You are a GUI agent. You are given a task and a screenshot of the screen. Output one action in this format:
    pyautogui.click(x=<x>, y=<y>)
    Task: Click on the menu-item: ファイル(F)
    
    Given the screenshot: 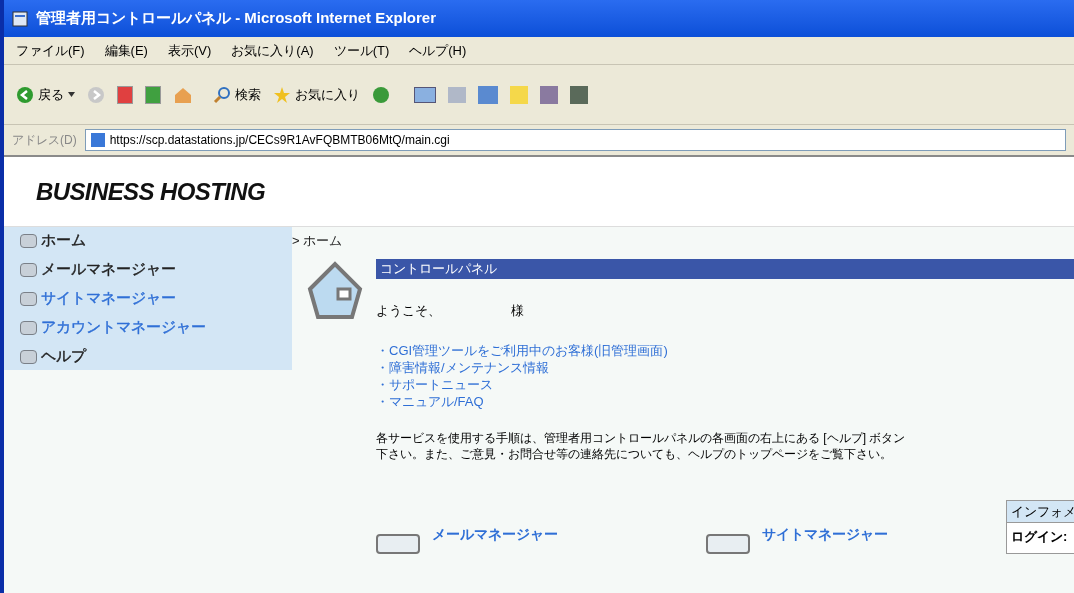 What is the action you would take?
    pyautogui.click(x=50, y=50)
    